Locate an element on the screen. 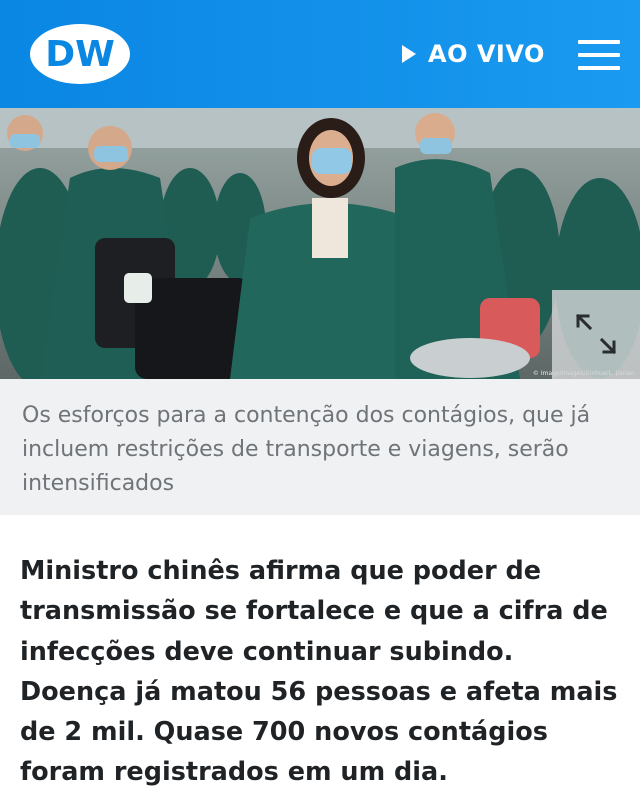 This screenshot has width=640, height=794. live-button: AO VIVO is located at coordinates (473, 54).